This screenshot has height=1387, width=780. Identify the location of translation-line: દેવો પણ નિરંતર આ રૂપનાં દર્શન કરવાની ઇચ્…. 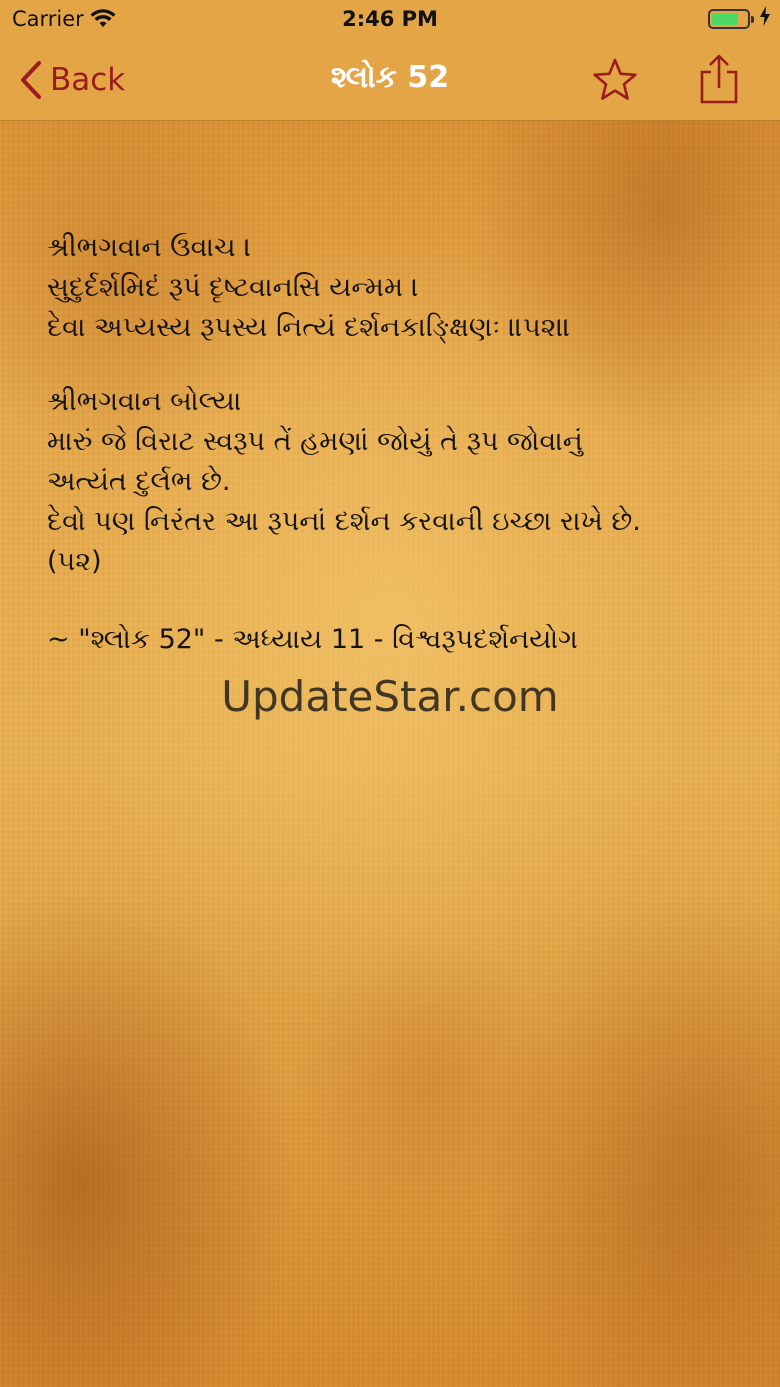
(344, 521).